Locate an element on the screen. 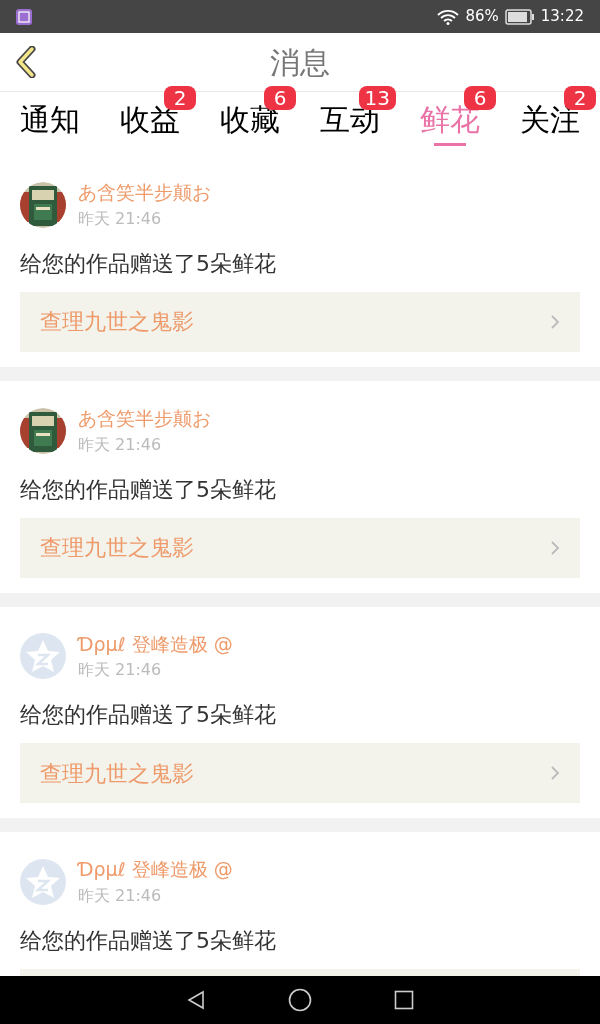  gallery-icon is located at coordinates (24, 16).